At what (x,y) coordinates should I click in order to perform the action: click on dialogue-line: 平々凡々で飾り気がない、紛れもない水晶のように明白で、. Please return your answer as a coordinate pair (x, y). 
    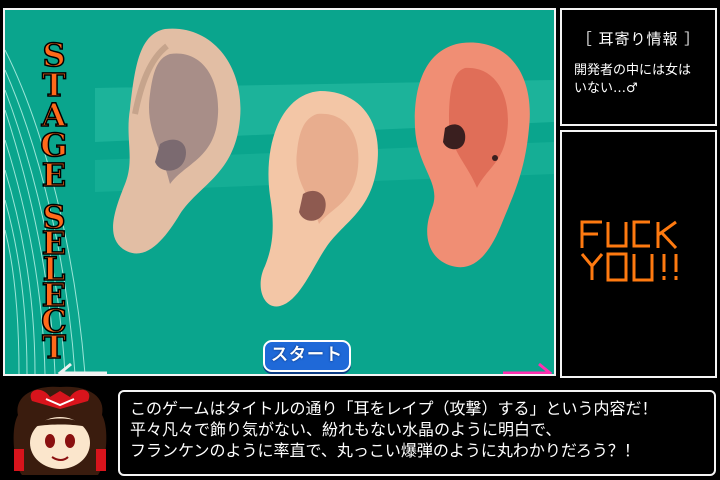
    Looking at the image, I should click on (346, 429).